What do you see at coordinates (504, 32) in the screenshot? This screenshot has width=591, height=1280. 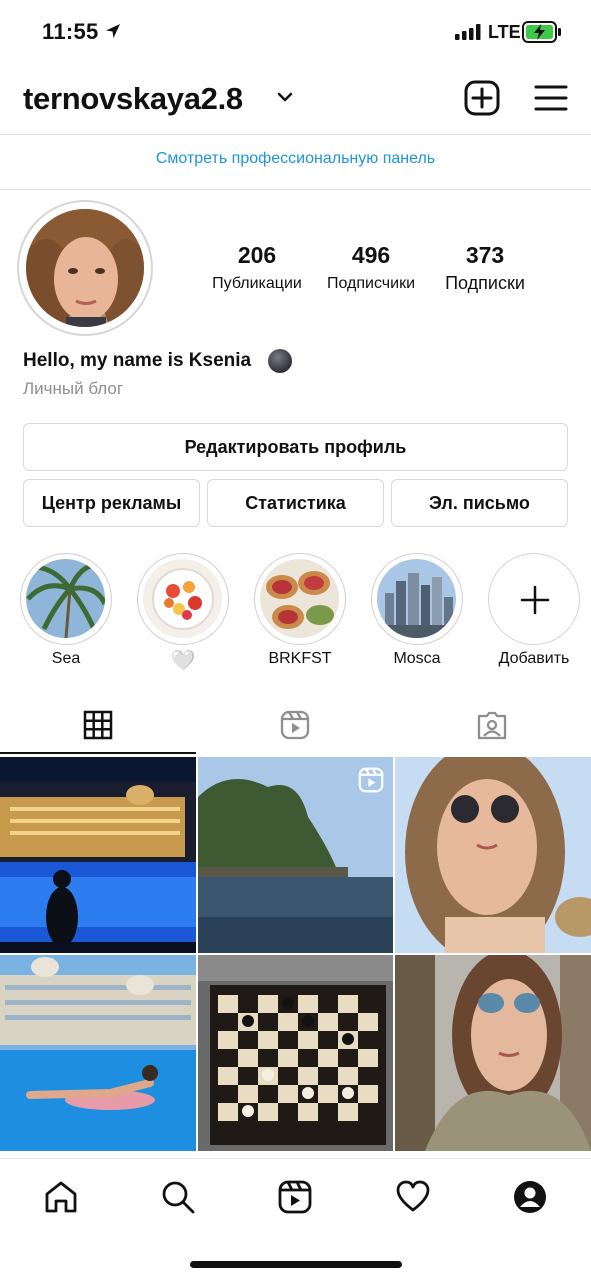 I see `network-label: LTE` at bounding box center [504, 32].